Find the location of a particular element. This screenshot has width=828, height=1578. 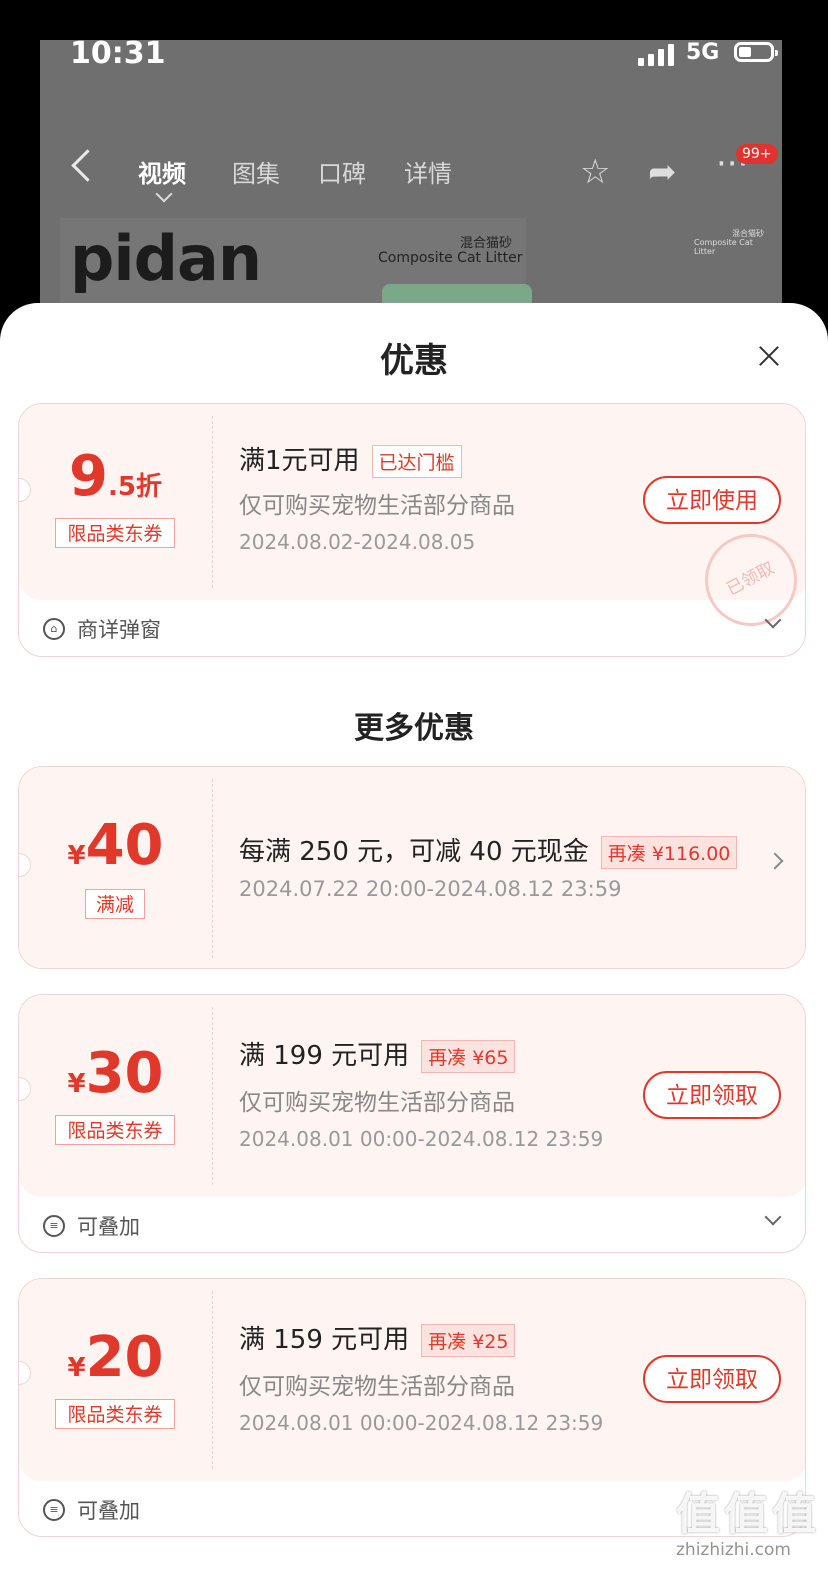

product-name-en: Composite Cat Litter is located at coordinates (450, 258).